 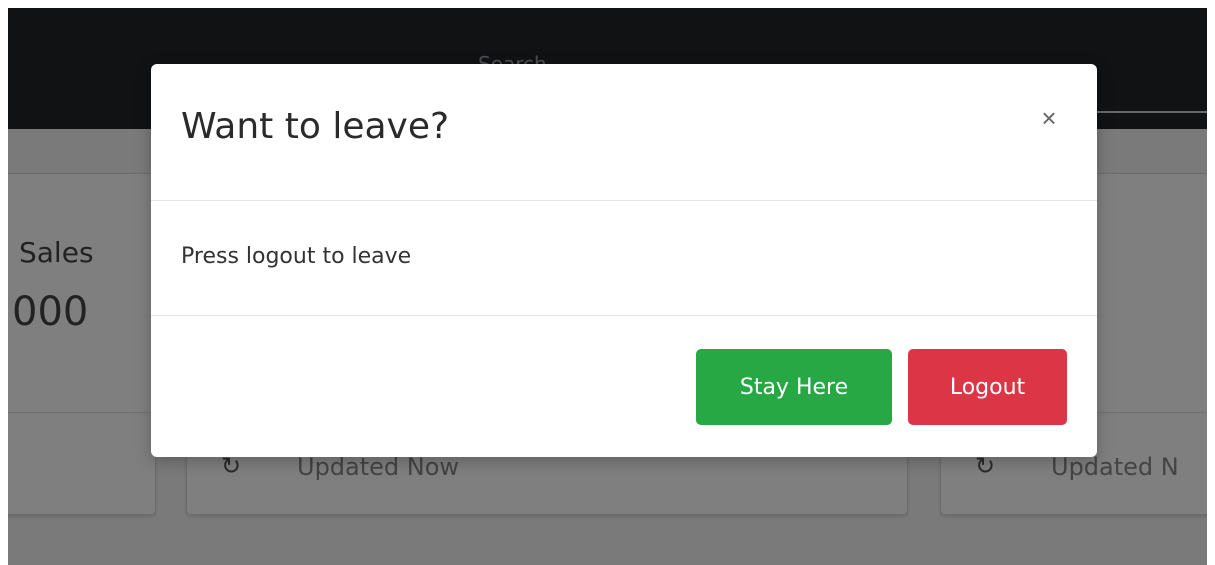 What do you see at coordinates (1049, 118) in the screenshot?
I see `close-button: ×` at bounding box center [1049, 118].